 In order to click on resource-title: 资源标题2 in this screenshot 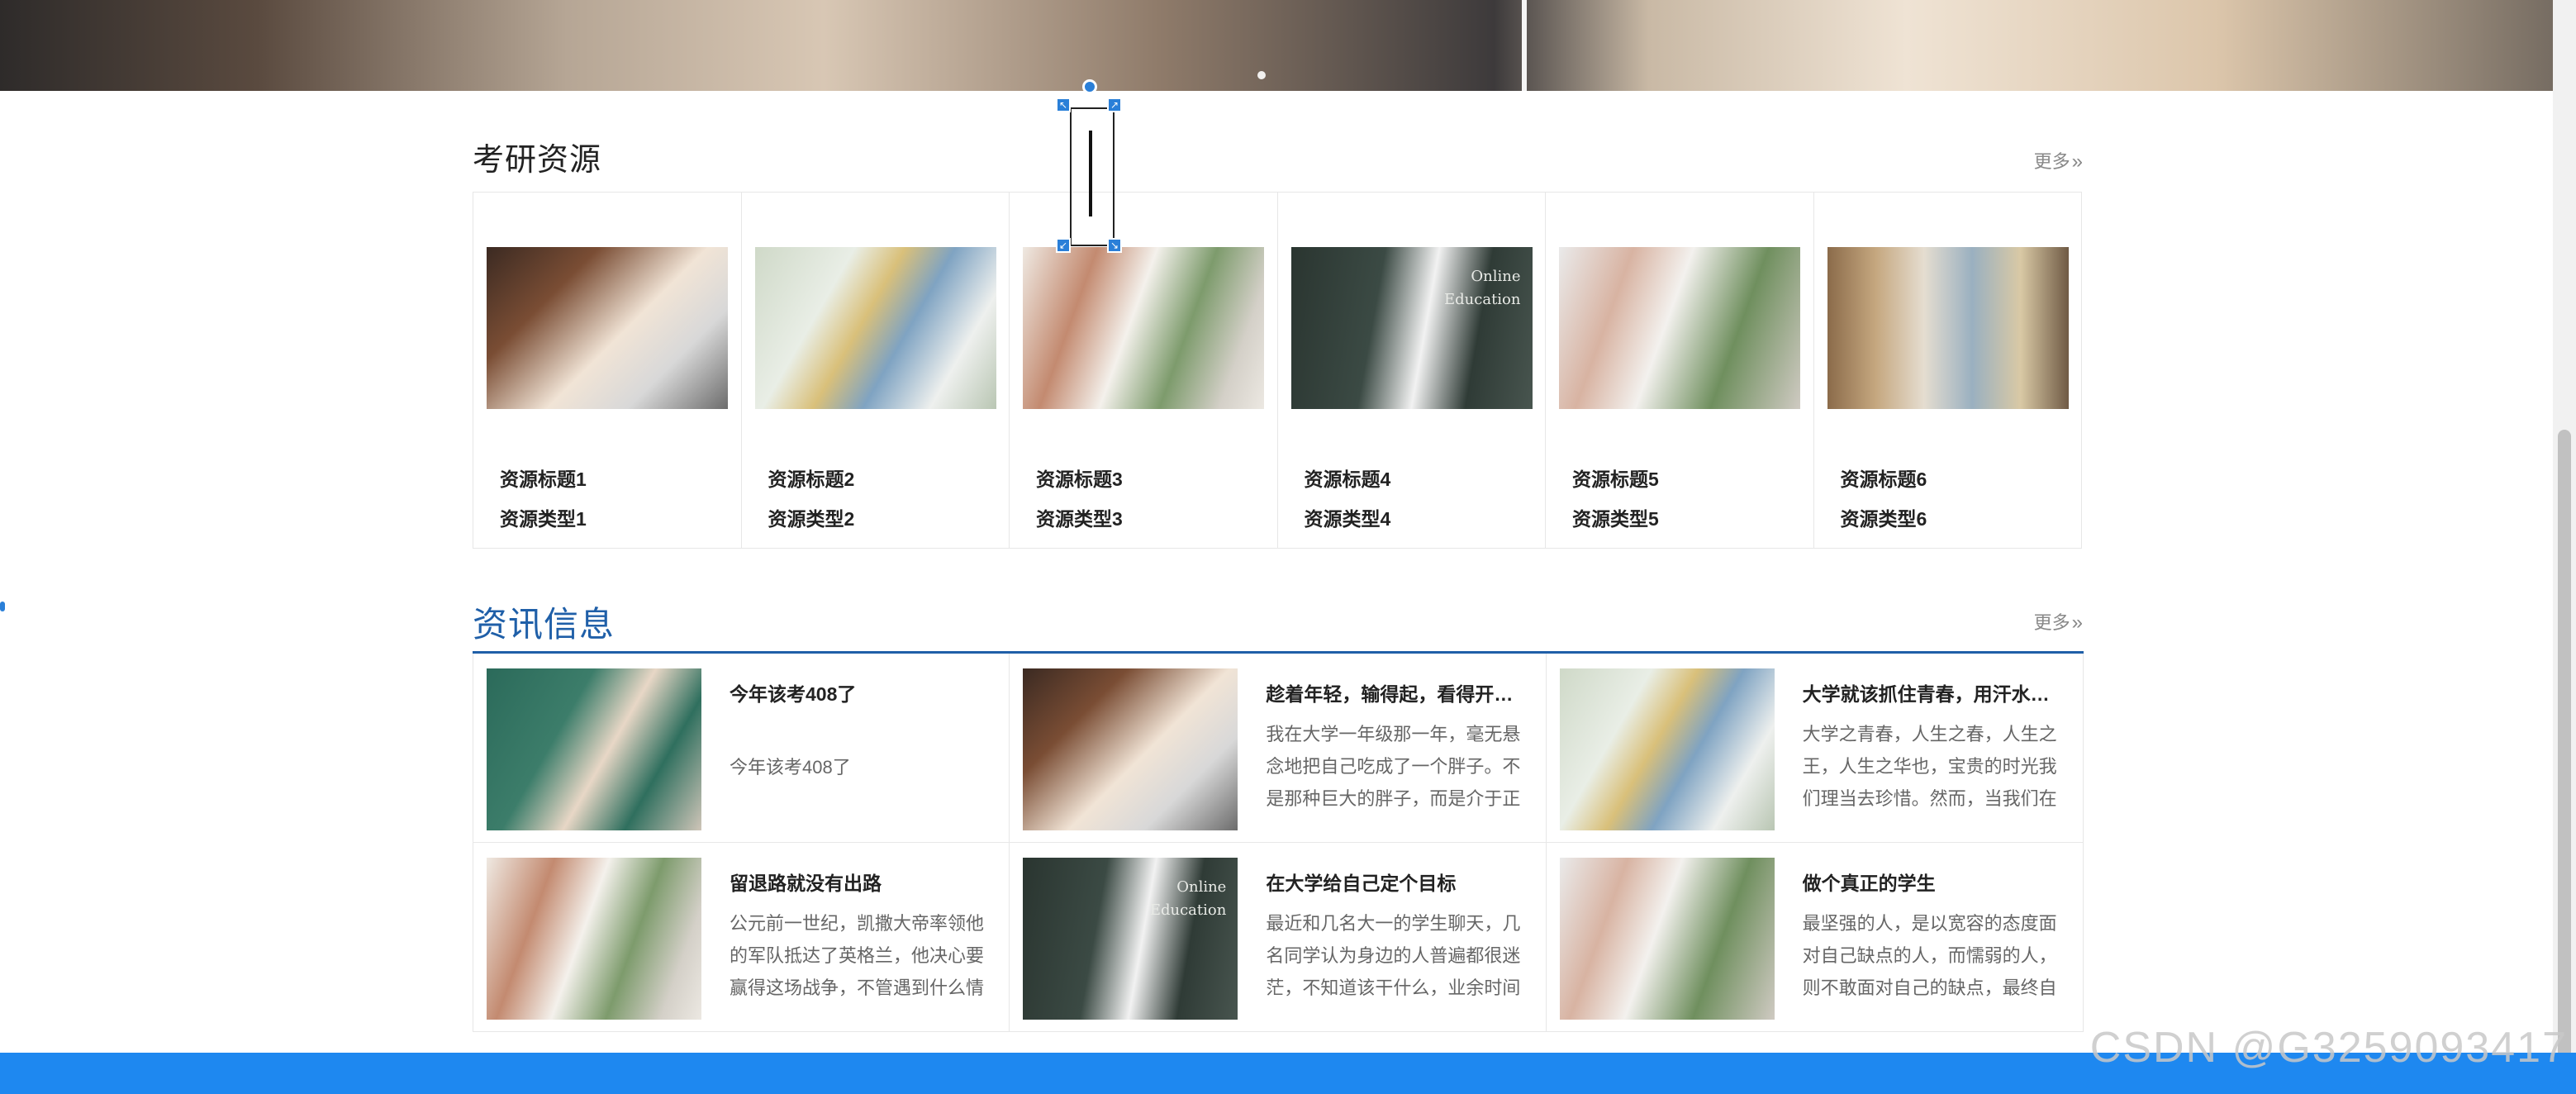, I will do `click(811, 478)`.